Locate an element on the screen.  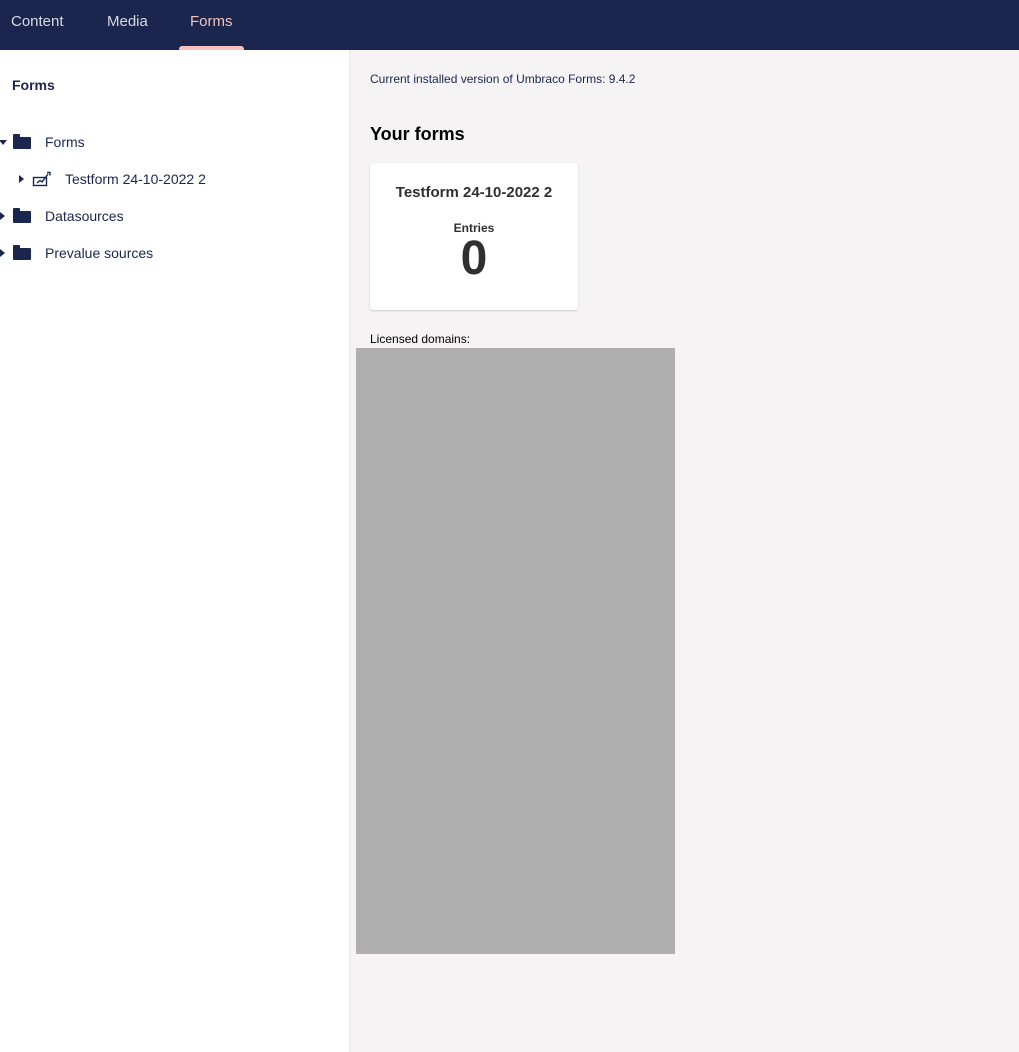
form-card-title: Testform 24-10-2022 2 is located at coordinates (474, 192).